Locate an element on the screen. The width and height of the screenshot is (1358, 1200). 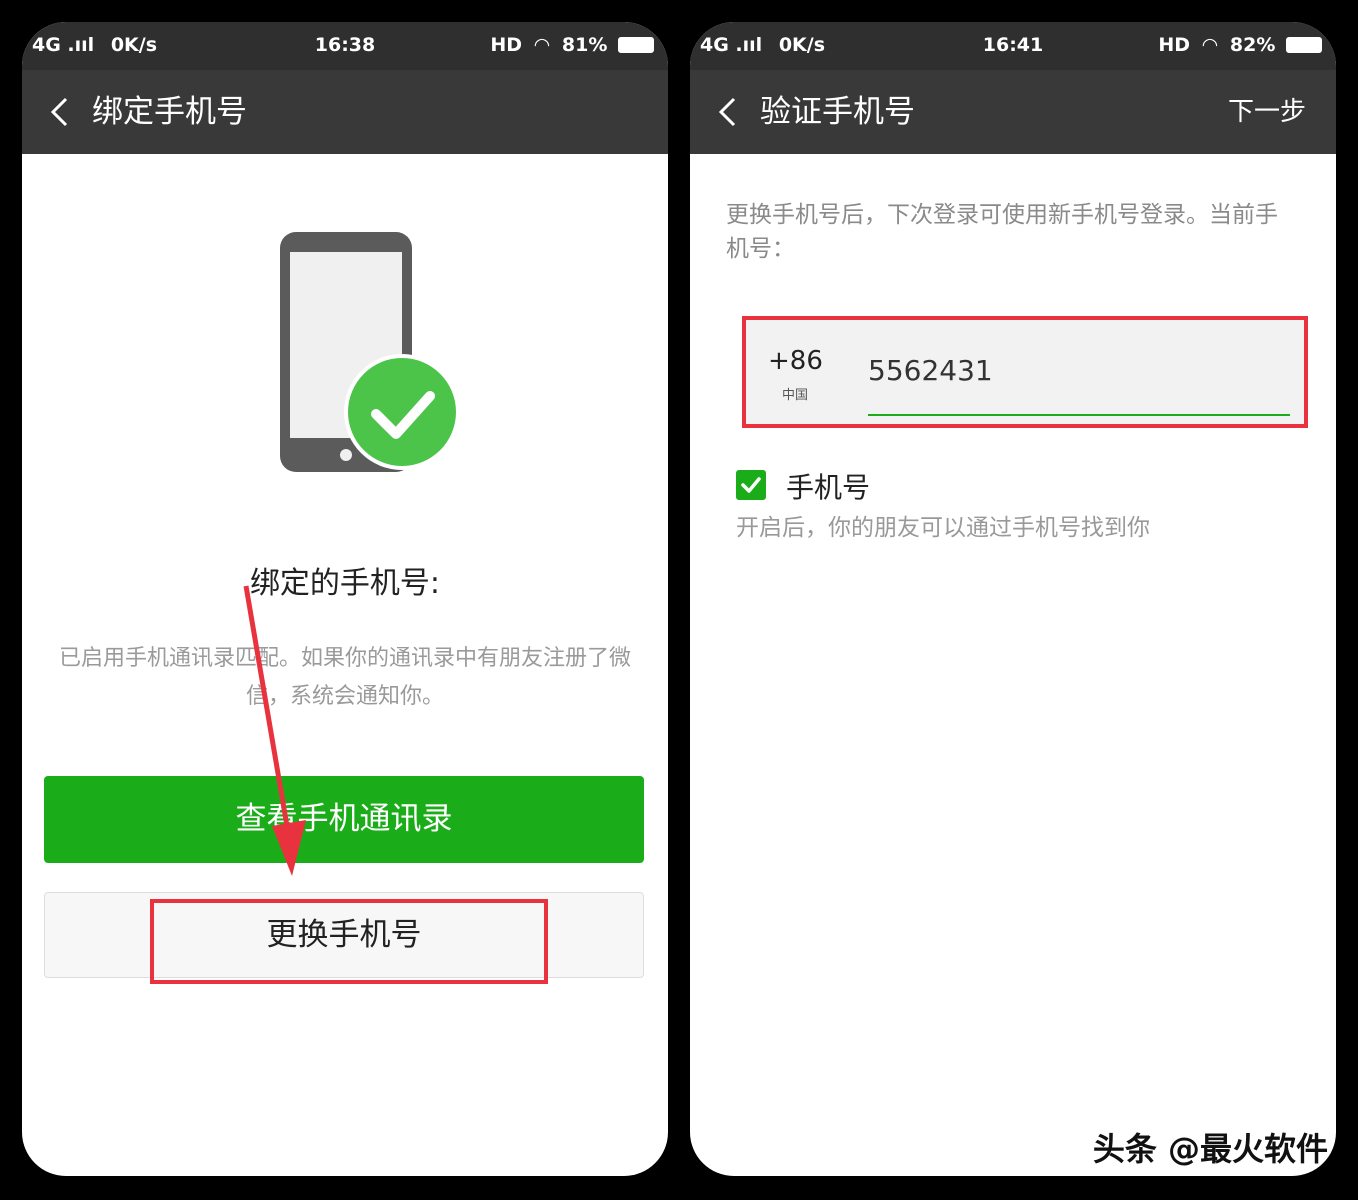
country-name: 中国 is located at coordinates (795, 395).